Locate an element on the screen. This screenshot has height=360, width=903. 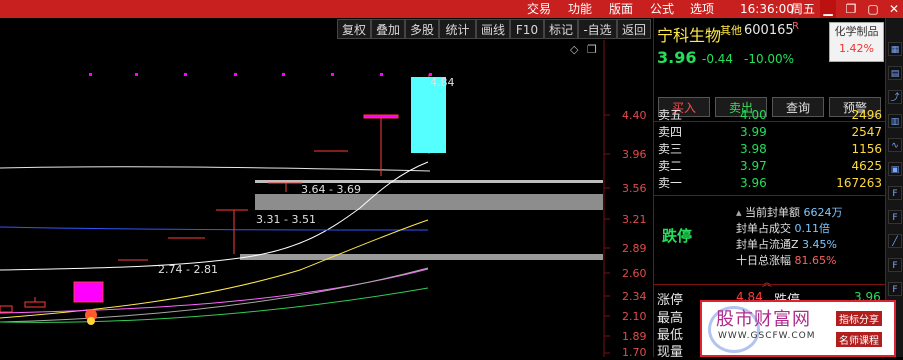
grid-icon: ▦ is located at coordinates (895, 49).